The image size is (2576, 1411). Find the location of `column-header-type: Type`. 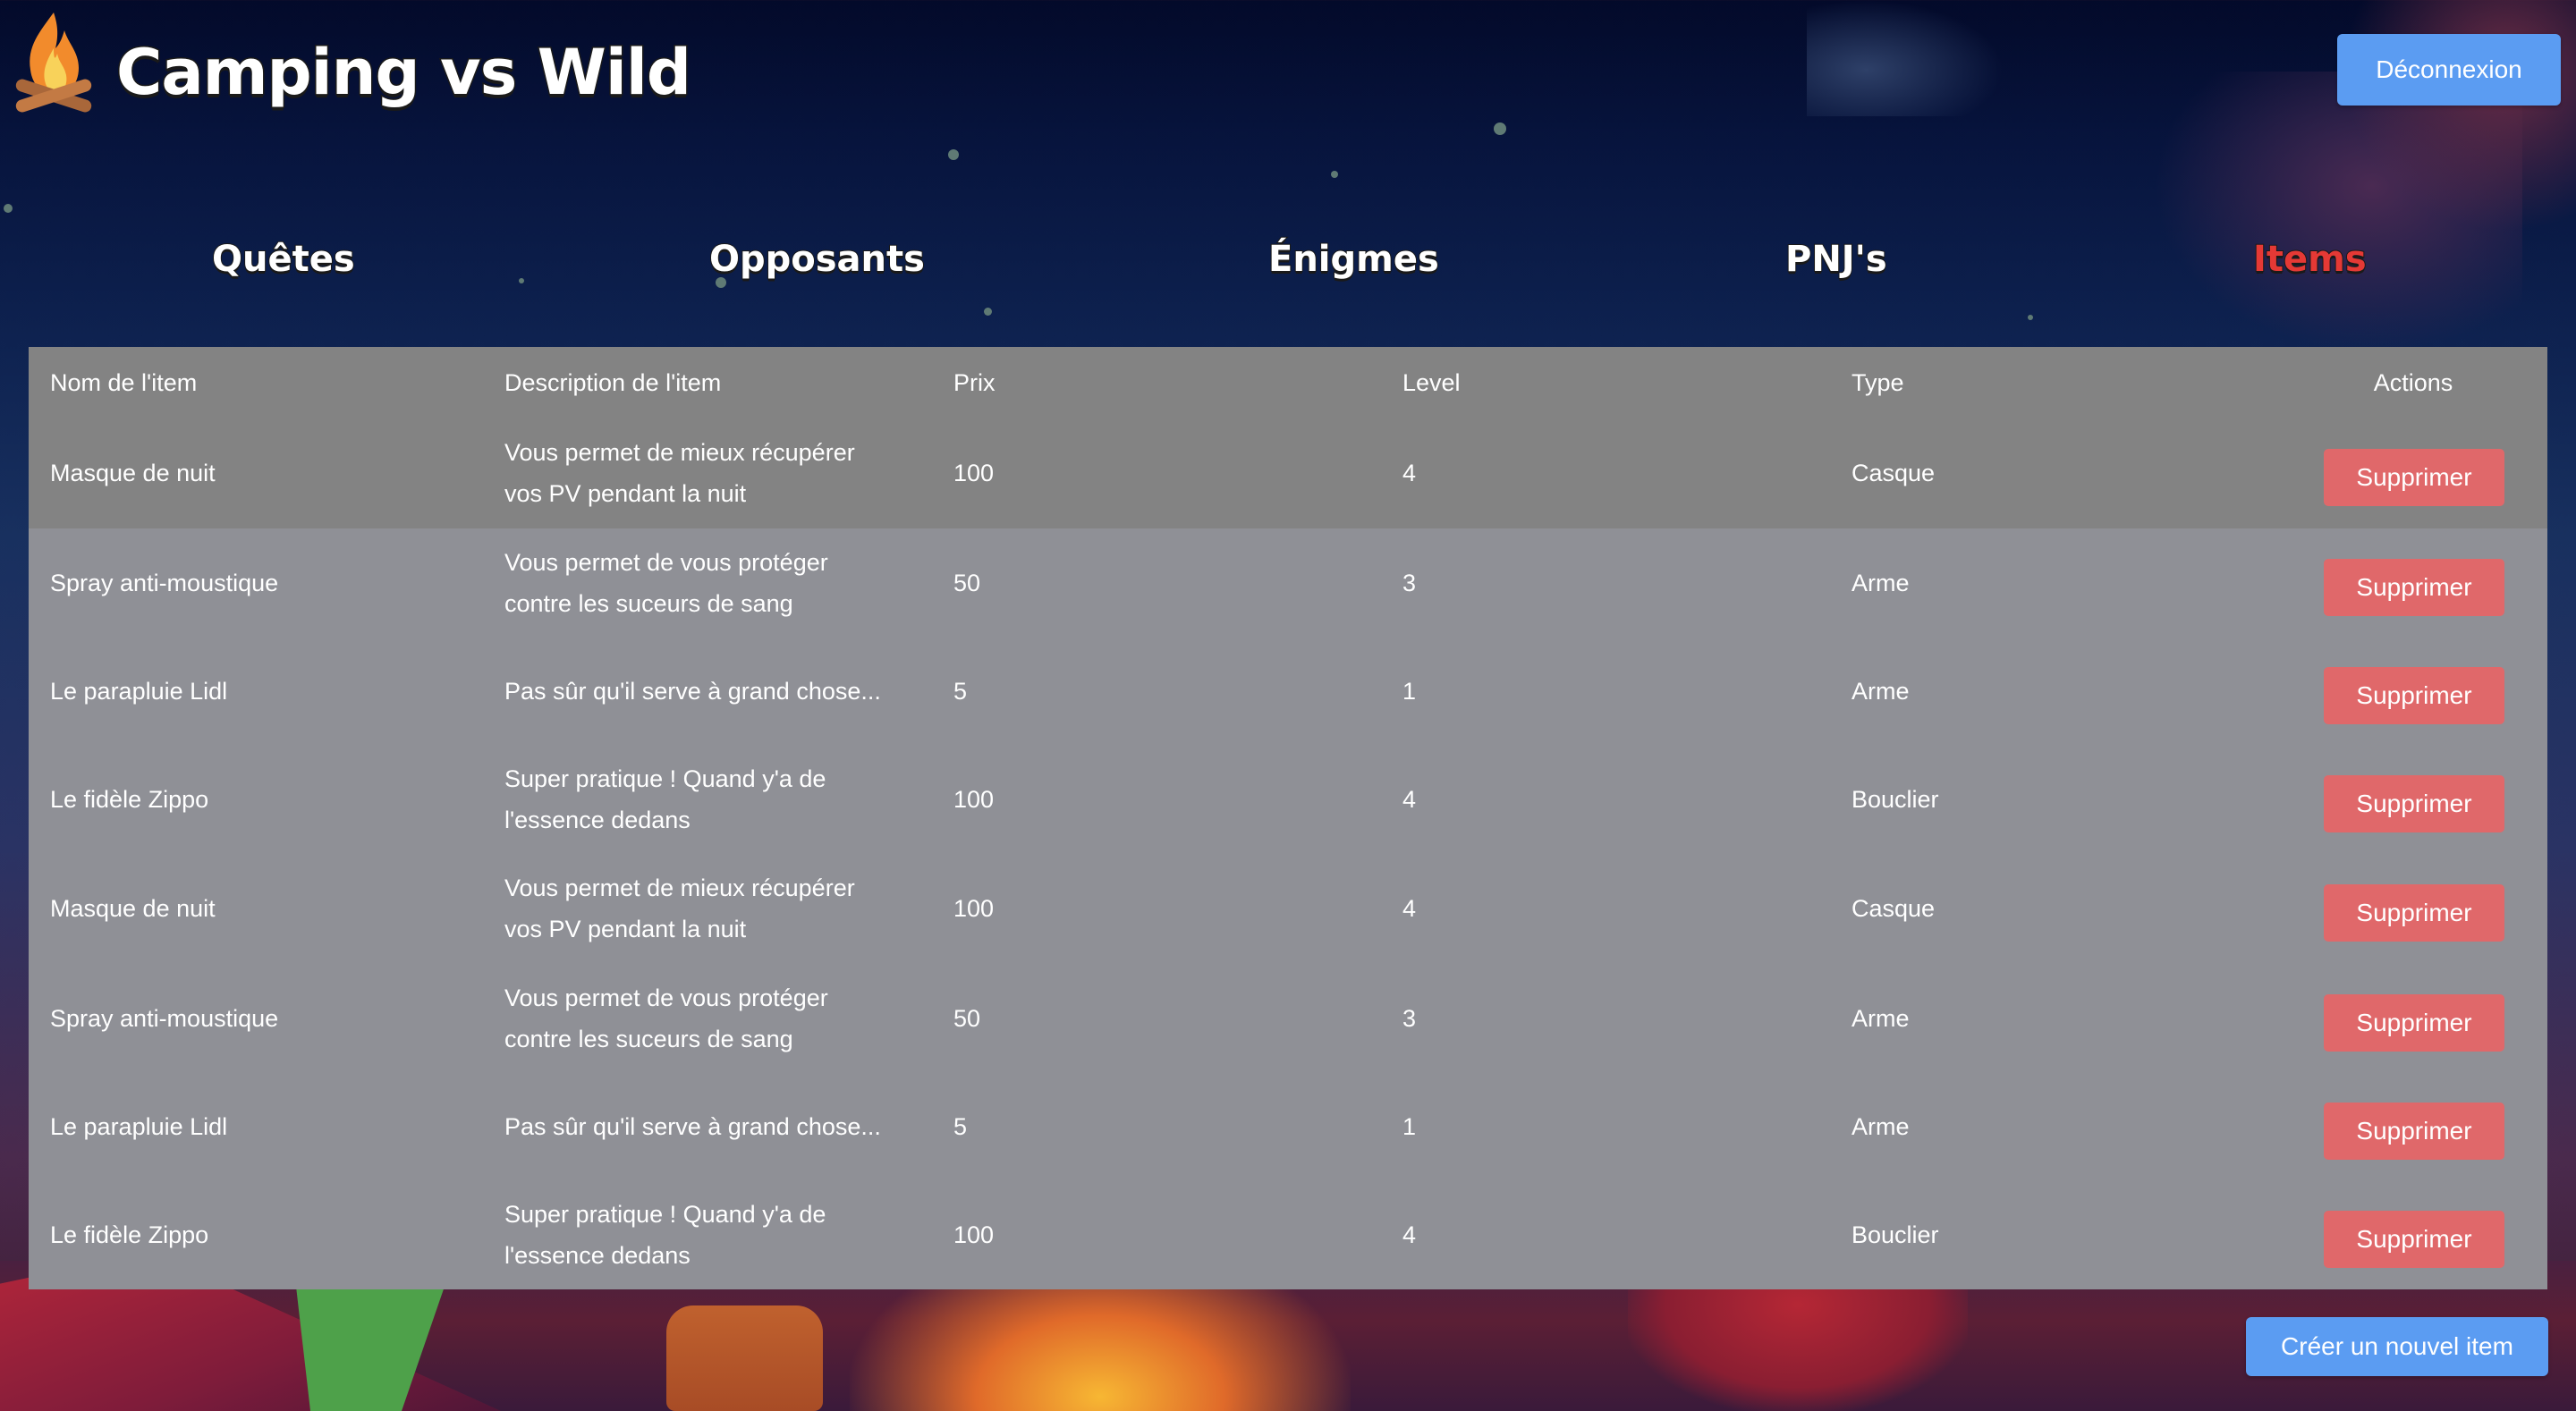

column-header-type: Type is located at coordinates (1878, 382).